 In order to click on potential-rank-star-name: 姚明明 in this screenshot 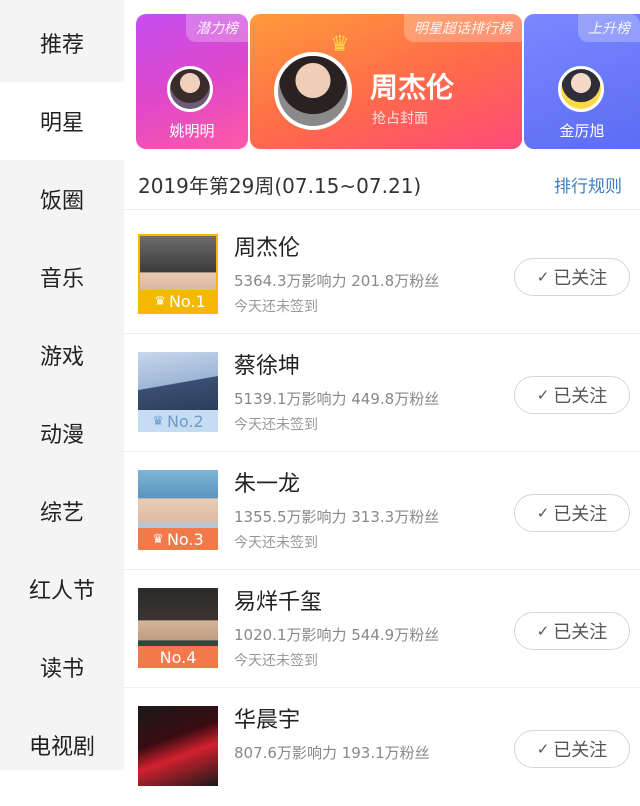, I will do `click(192, 131)`.